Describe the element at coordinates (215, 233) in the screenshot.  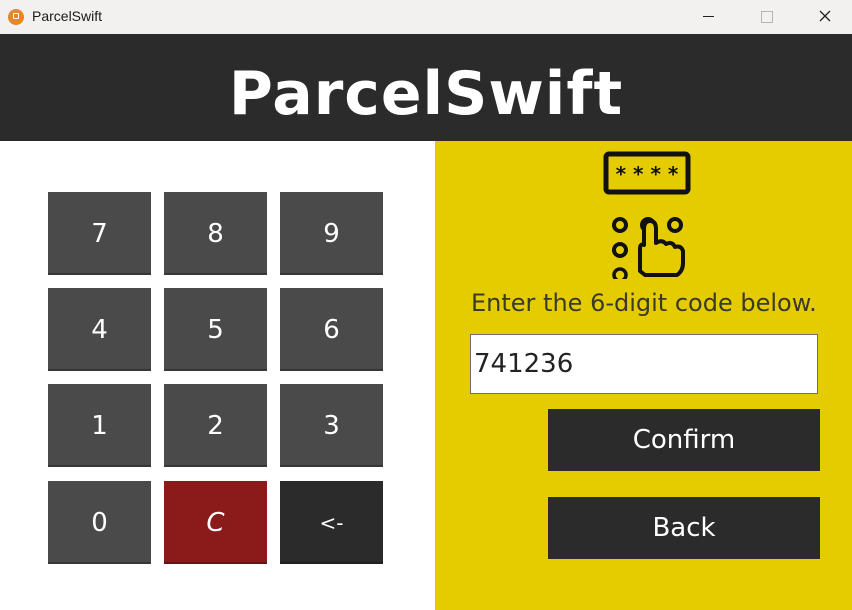
I see `key-8: 8` at that location.